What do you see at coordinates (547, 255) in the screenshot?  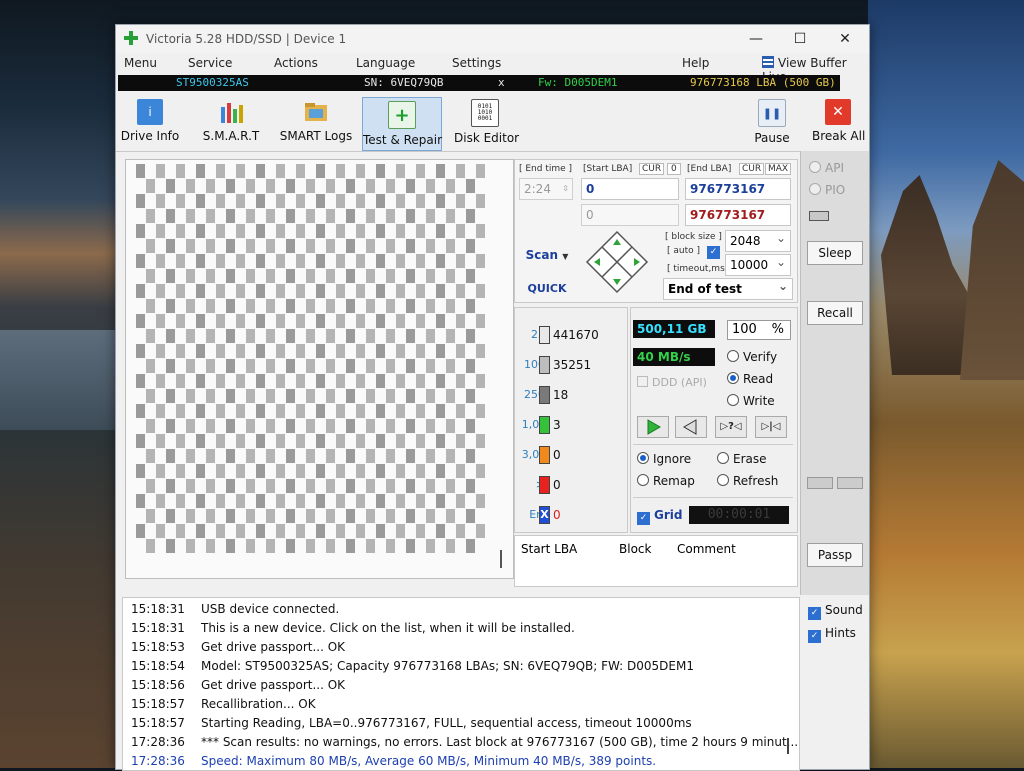 I see `scan-button: Scan ▼` at bounding box center [547, 255].